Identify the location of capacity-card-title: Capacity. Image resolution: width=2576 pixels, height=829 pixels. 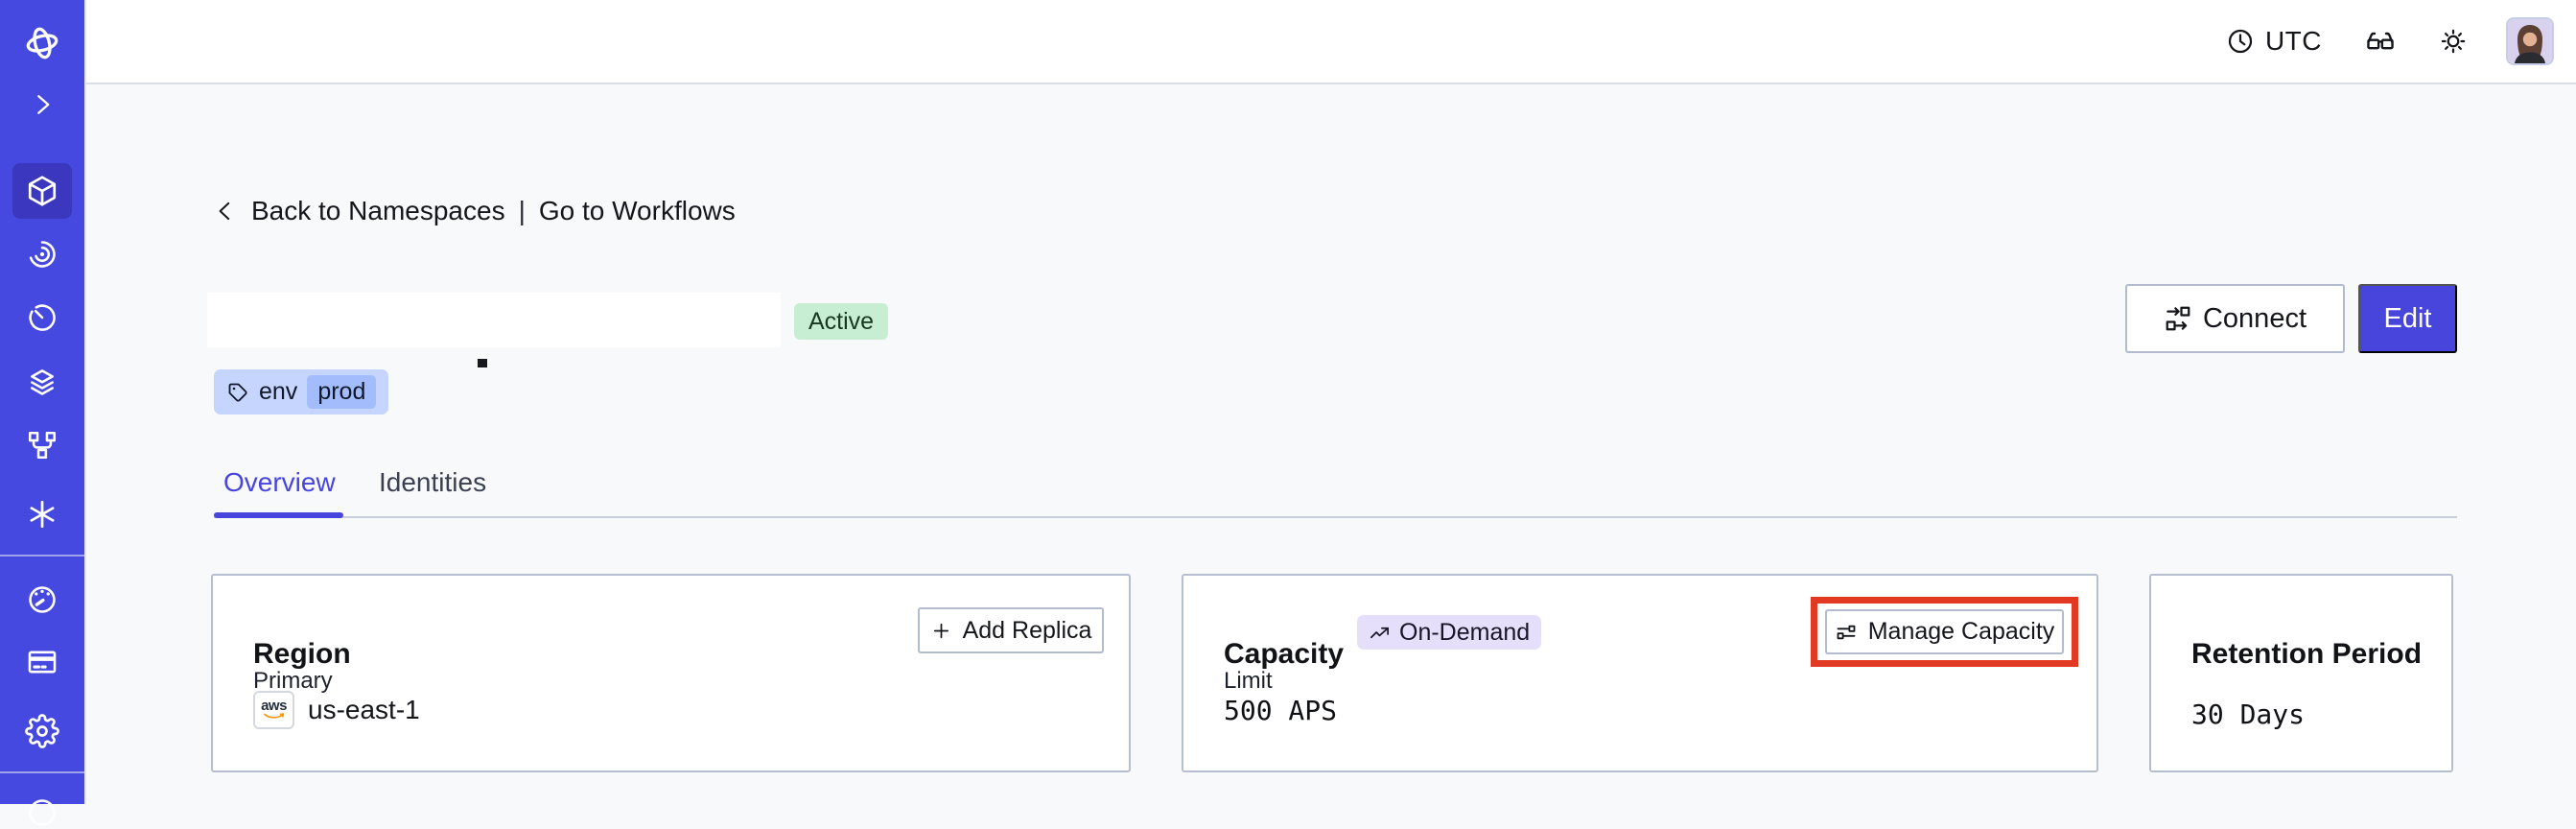
(1284, 653).